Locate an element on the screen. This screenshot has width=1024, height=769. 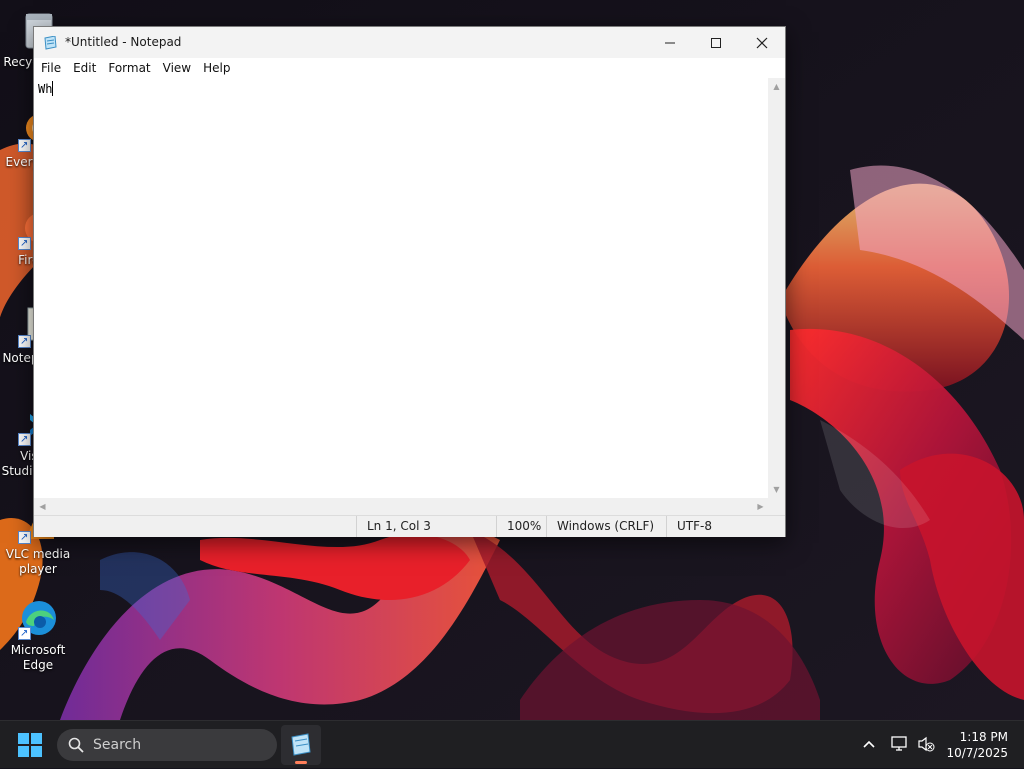
menu-edit: Edit is located at coordinates (84, 68).